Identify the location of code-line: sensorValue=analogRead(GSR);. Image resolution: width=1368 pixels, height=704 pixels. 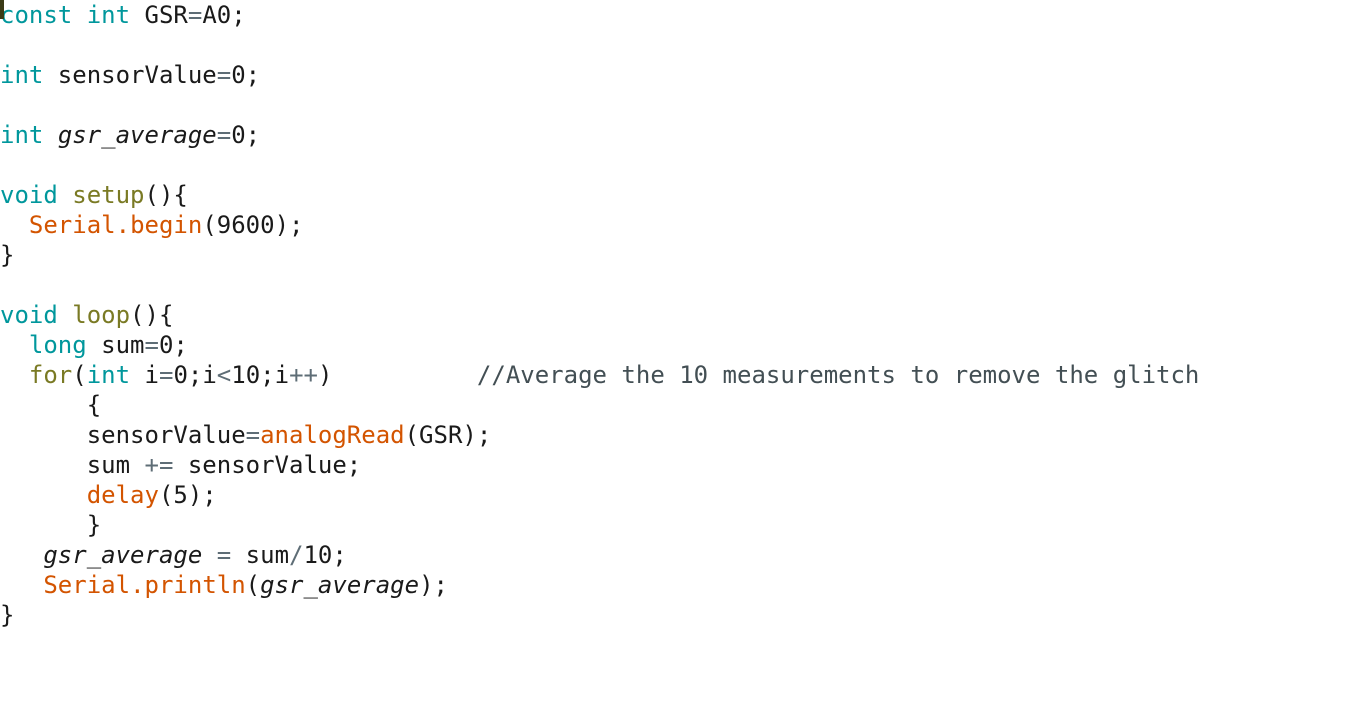
(684, 435).